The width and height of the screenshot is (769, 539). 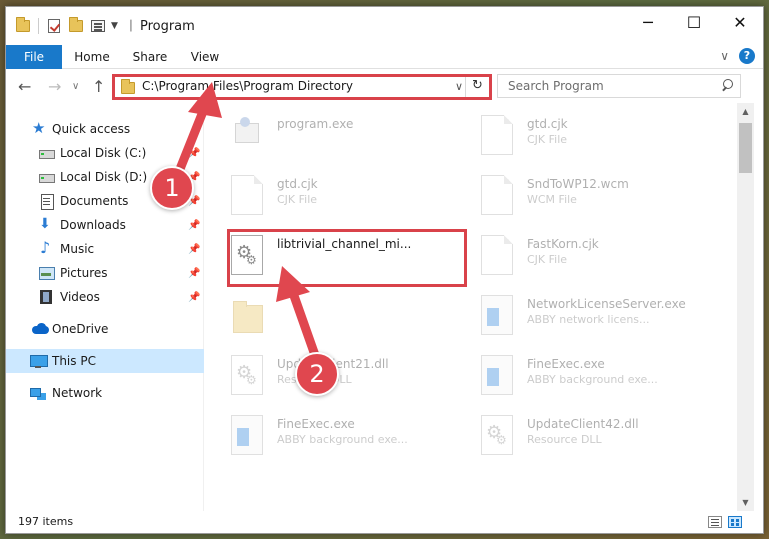 I want to click on recent-locations-icon: ∨, so click(x=75, y=86).